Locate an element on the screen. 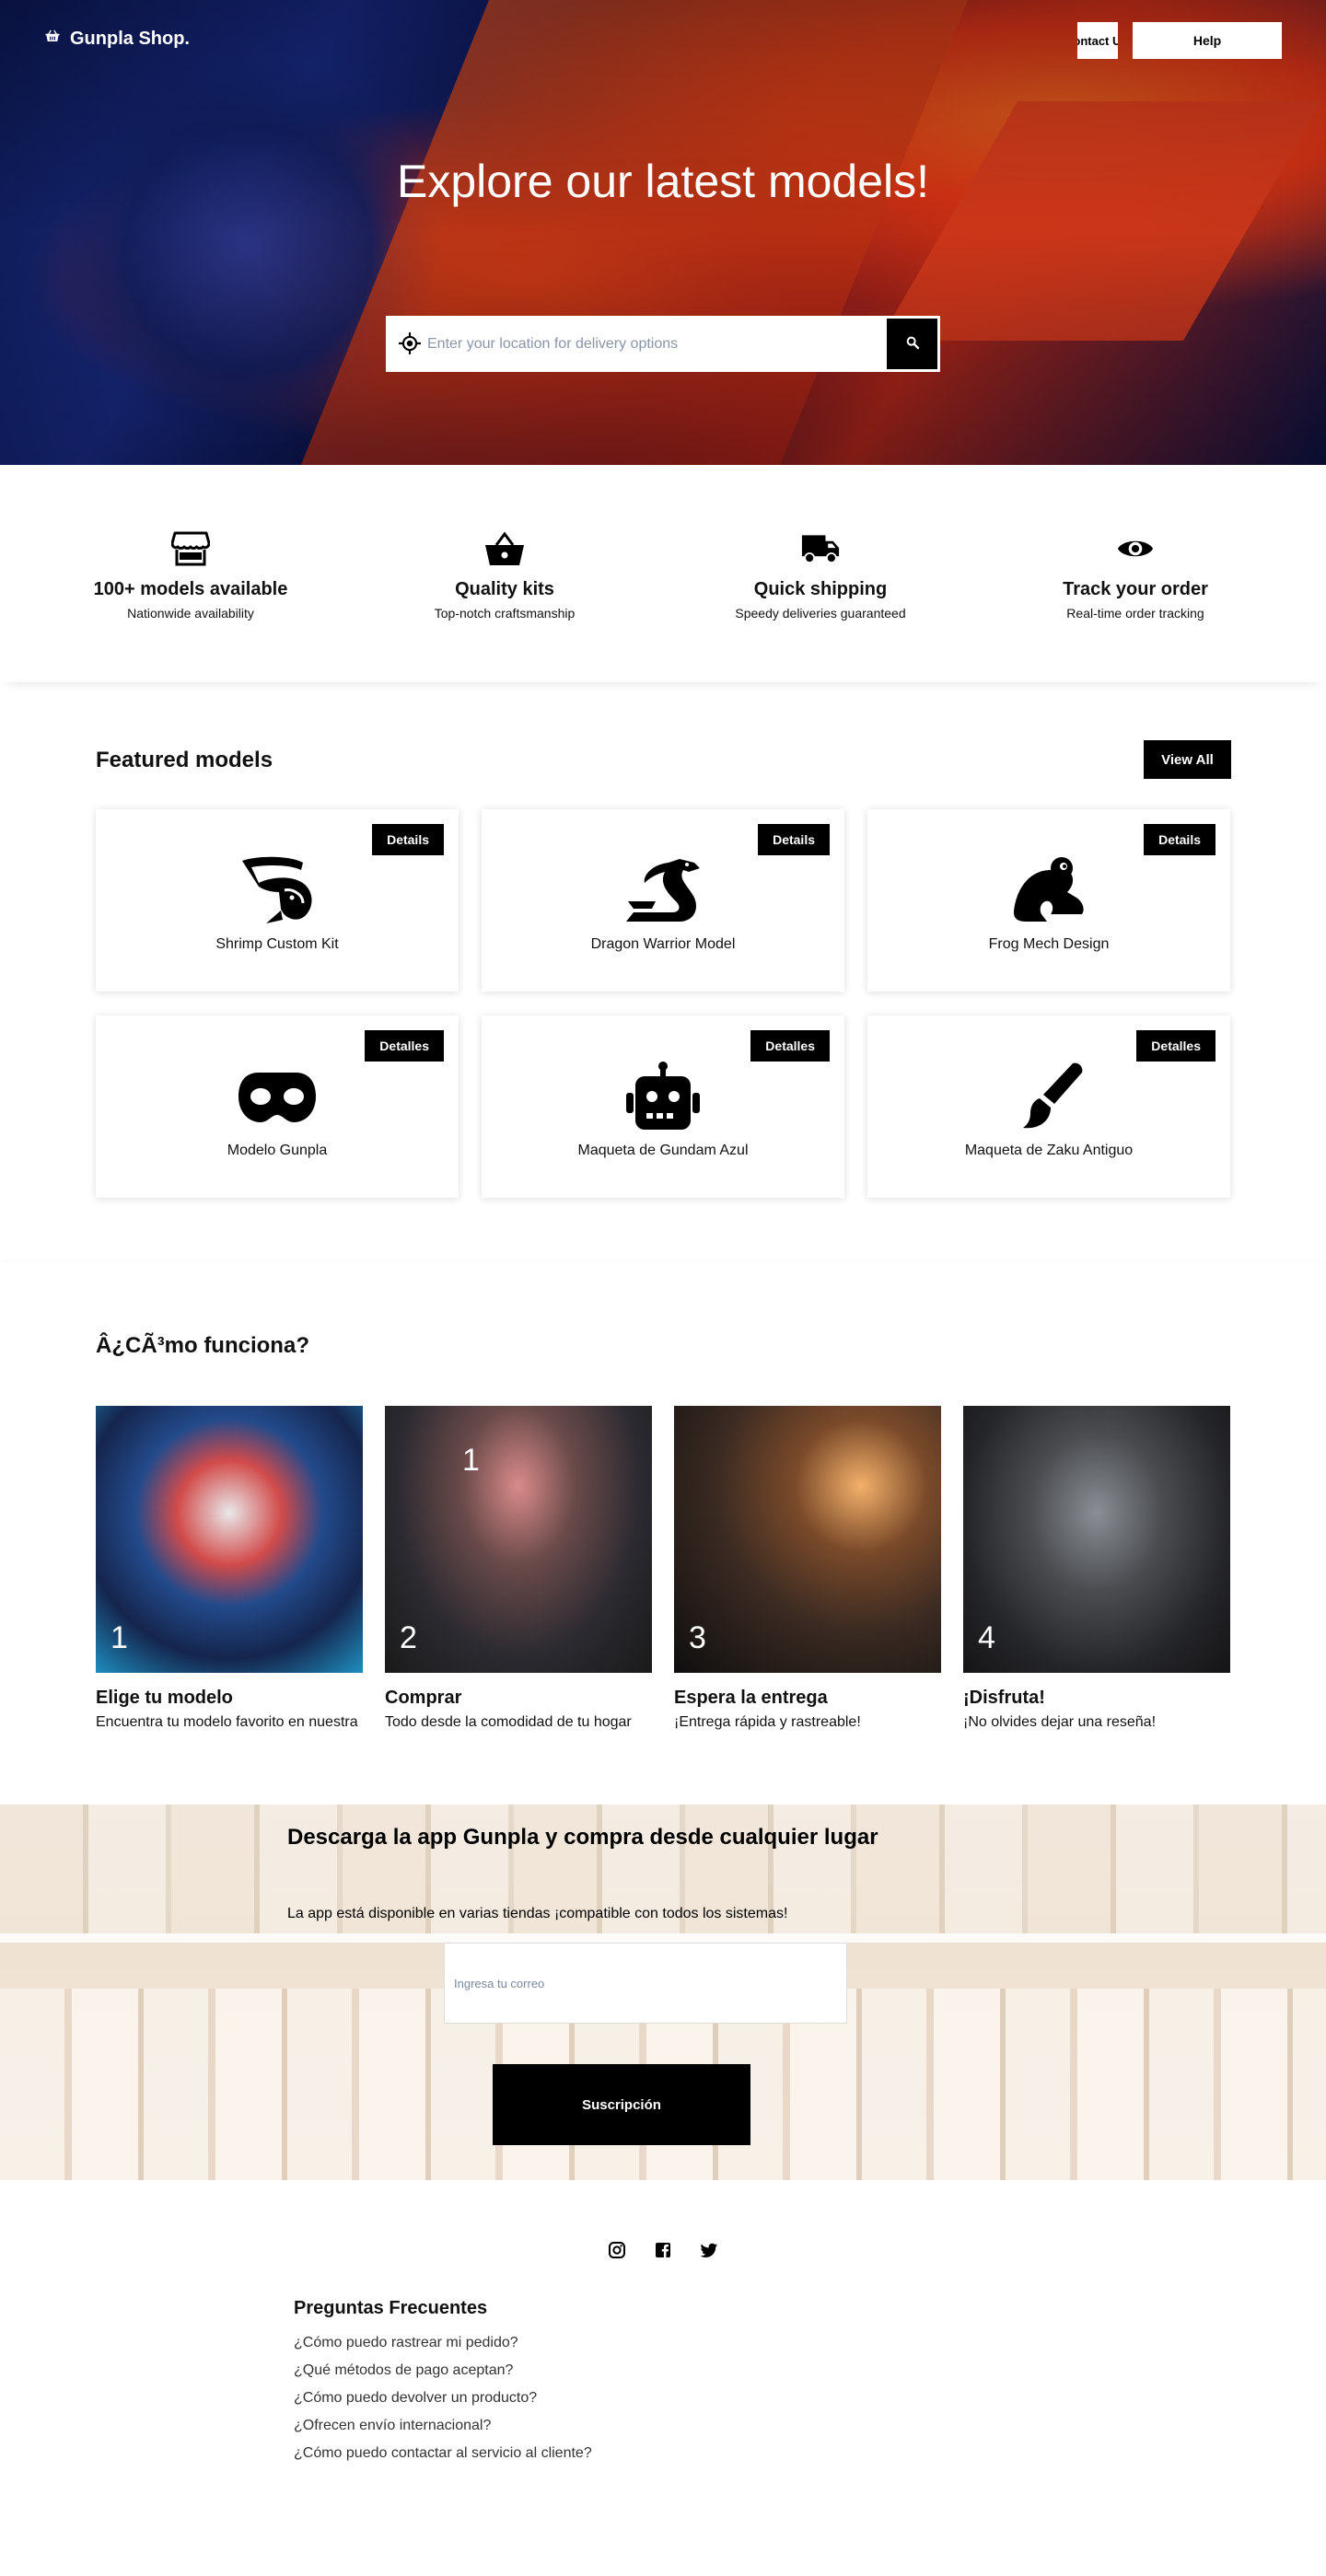 Image resolution: width=1326 pixels, height=2576 pixels. feature-title: Quick shipping is located at coordinates (820, 589).